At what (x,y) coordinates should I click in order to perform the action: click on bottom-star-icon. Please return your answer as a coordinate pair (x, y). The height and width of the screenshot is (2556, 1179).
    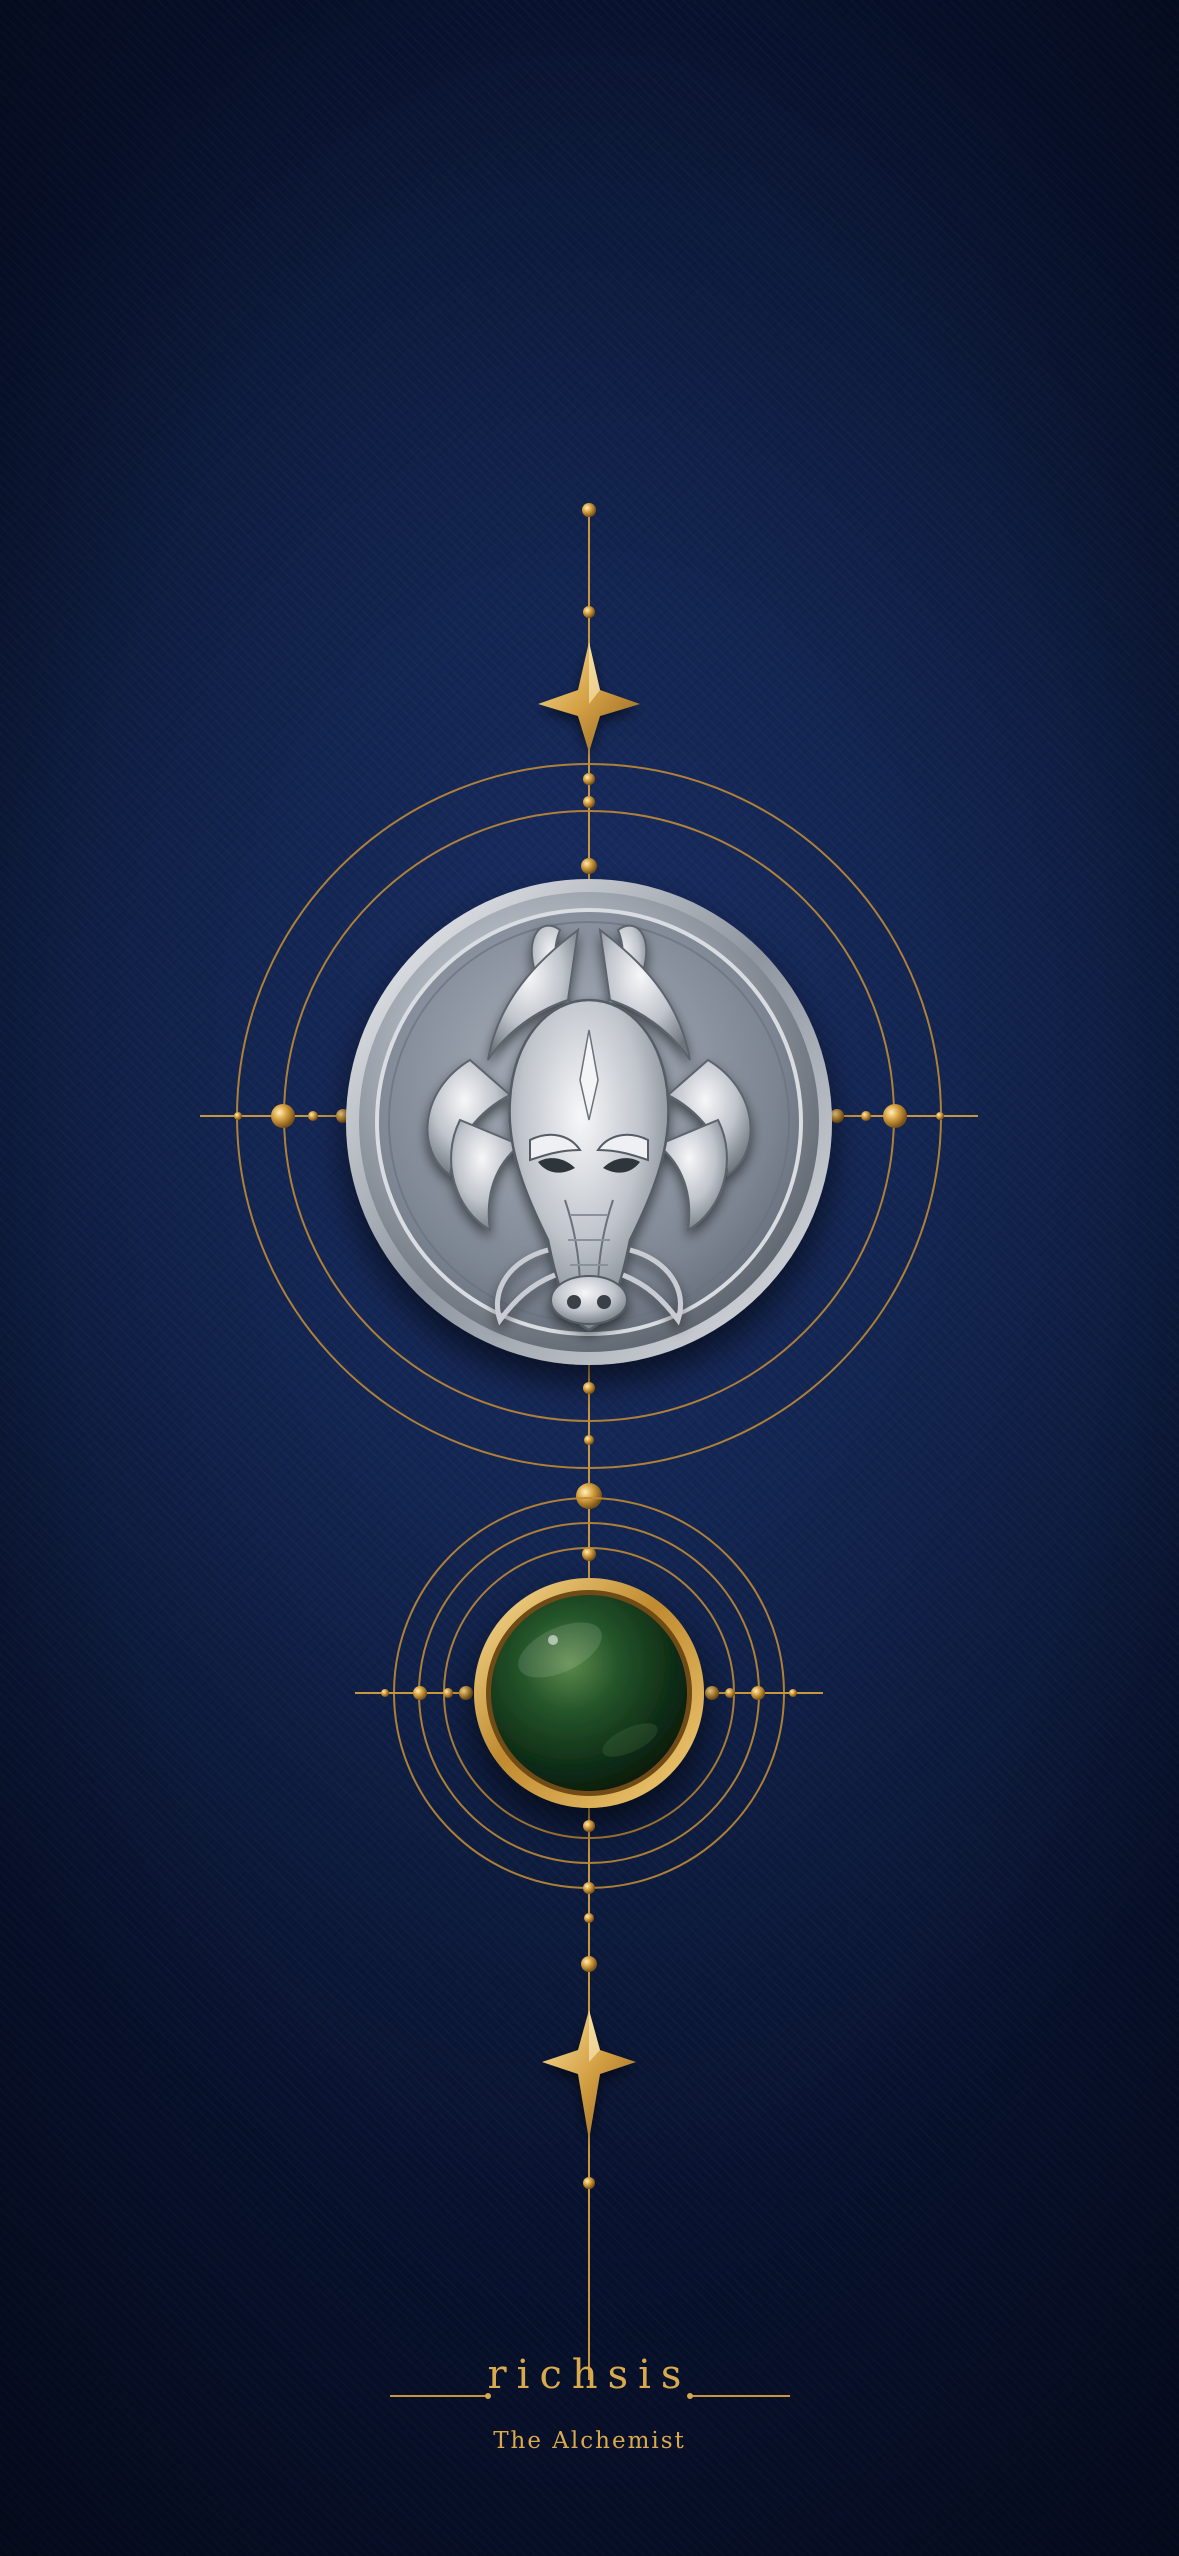
    Looking at the image, I should click on (589, 2075).